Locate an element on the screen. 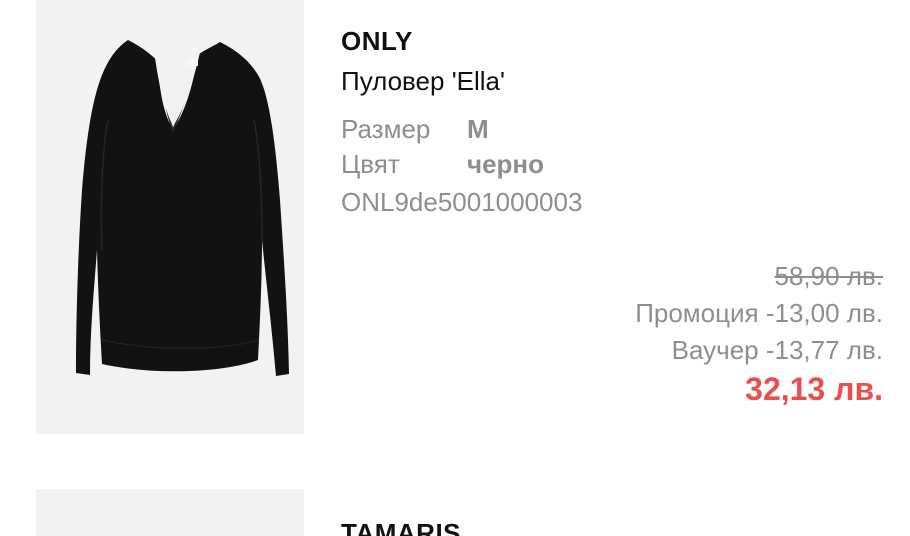 The height and width of the screenshot is (536, 910). color-label: Цвят is located at coordinates (370, 164).